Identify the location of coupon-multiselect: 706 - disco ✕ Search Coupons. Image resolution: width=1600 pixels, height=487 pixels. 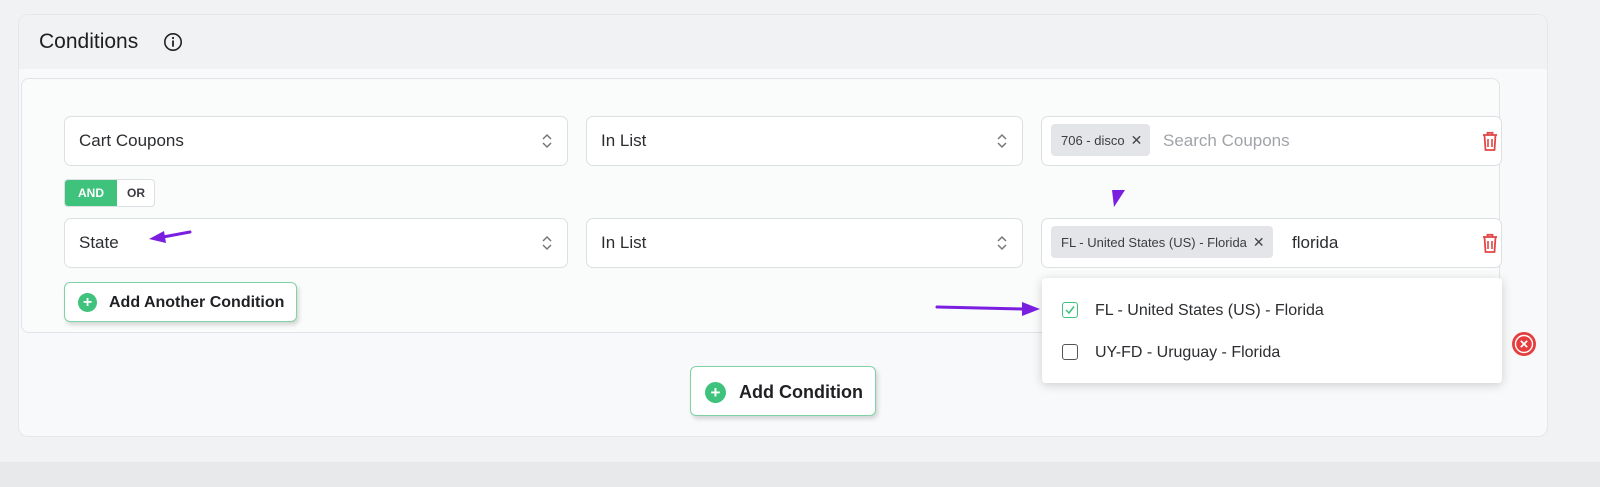
(1271, 141).